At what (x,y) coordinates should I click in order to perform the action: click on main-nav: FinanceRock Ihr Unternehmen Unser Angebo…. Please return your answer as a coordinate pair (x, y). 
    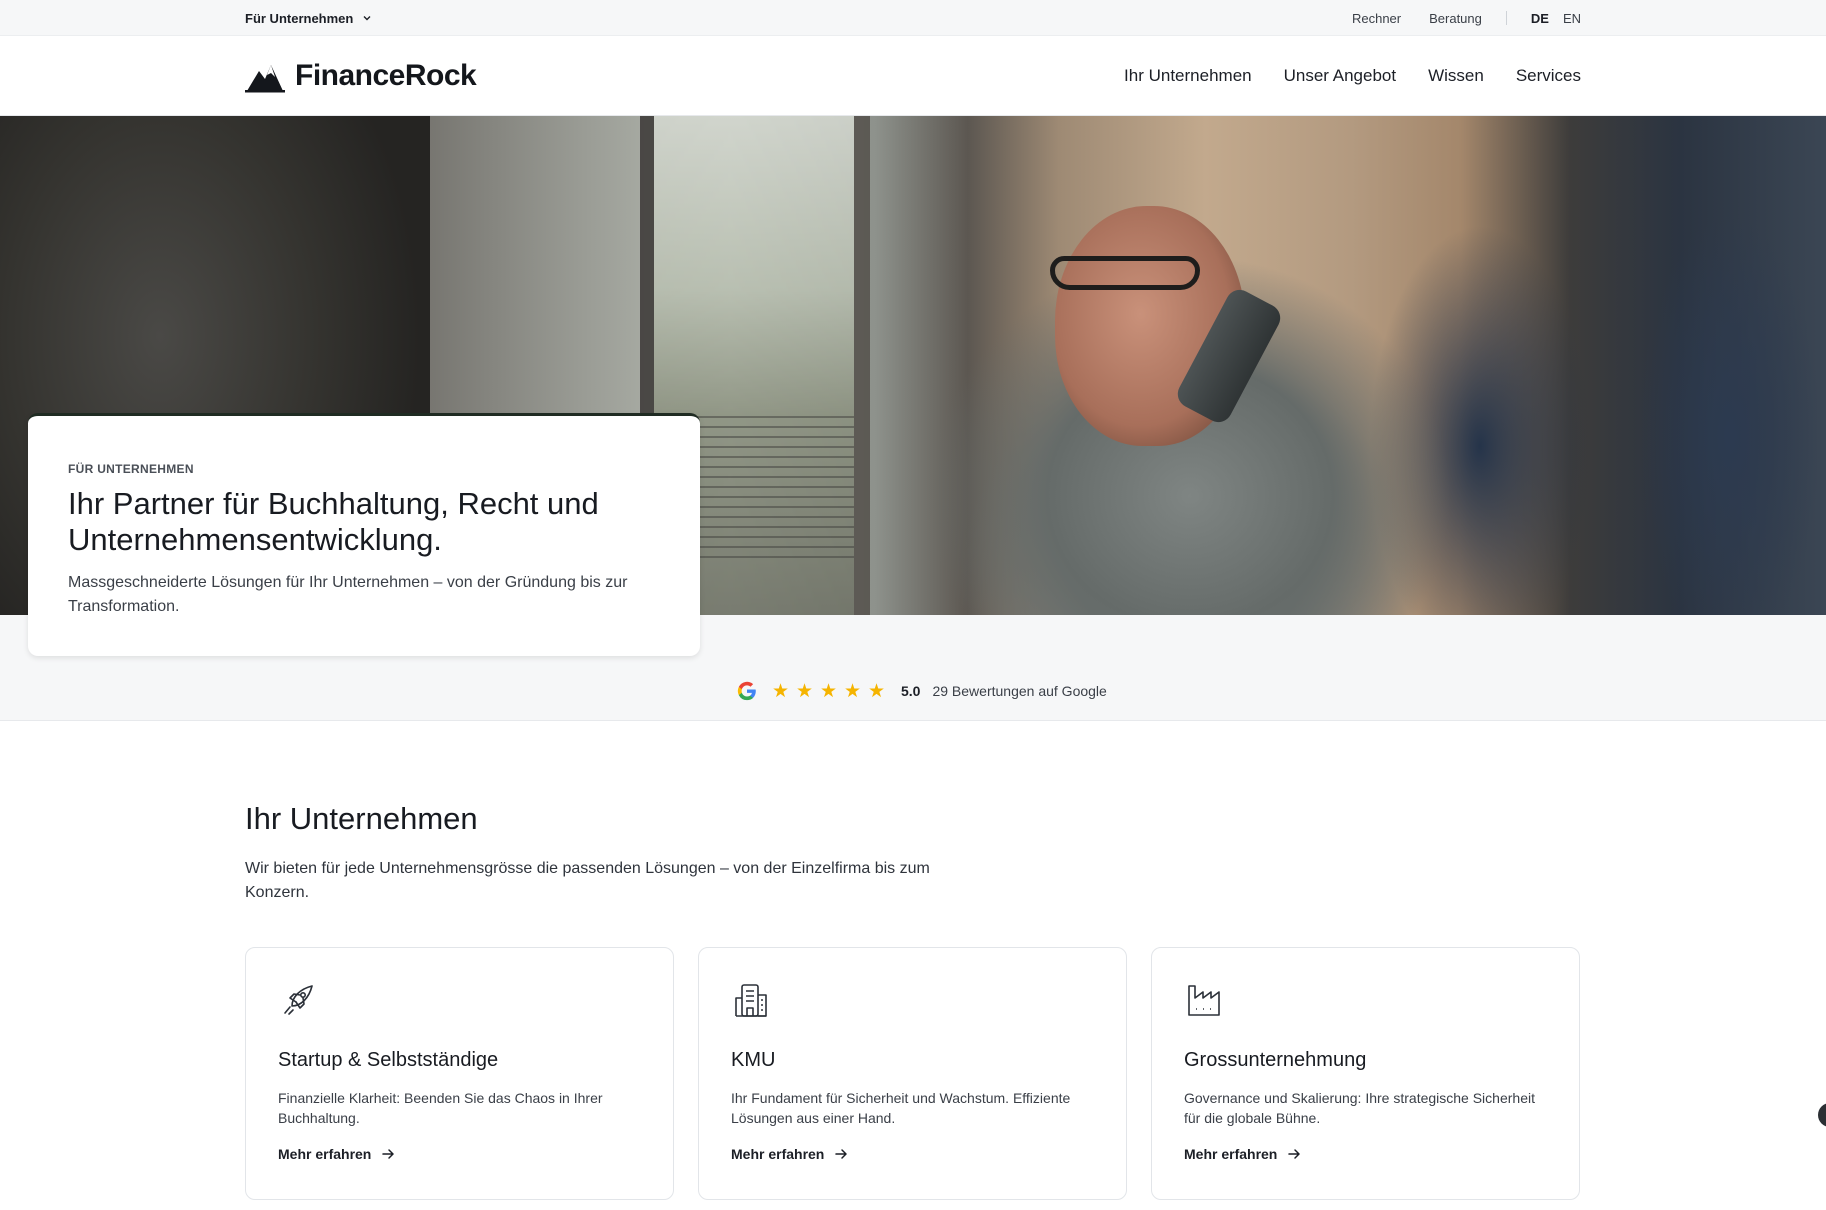
    Looking at the image, I should click on (913, 76).